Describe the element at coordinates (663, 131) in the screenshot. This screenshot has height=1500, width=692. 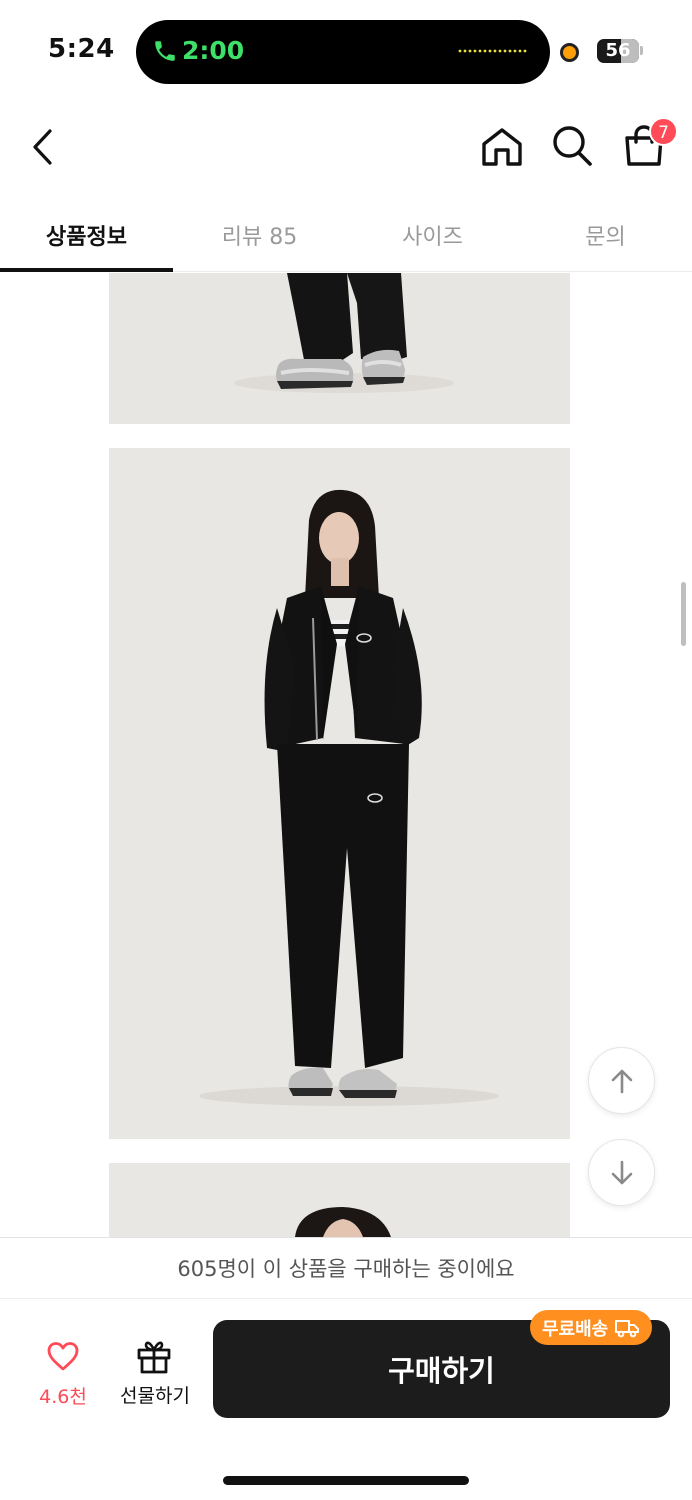
I see `cart-count-badge: 7` at that location.